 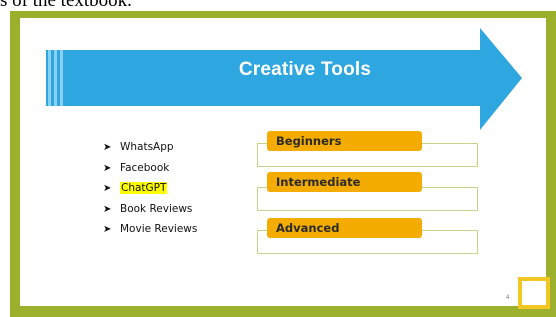 I want to click on slide-page-number: 4, so click(x=508, y=298).